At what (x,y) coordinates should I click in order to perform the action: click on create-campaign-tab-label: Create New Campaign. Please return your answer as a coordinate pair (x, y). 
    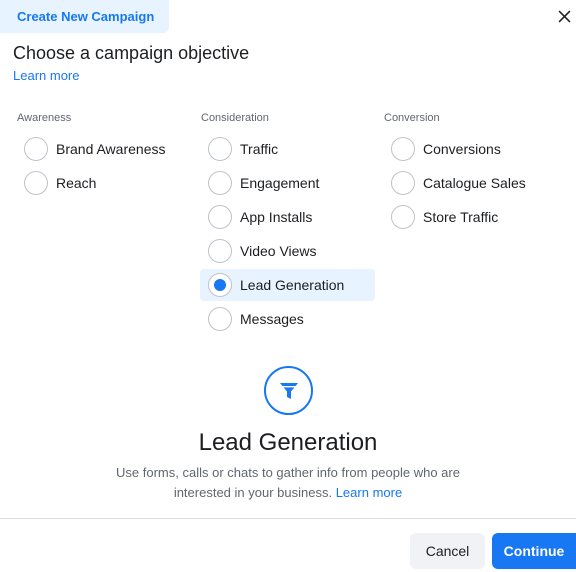
    Looking at the image, I should click on (86, 16).